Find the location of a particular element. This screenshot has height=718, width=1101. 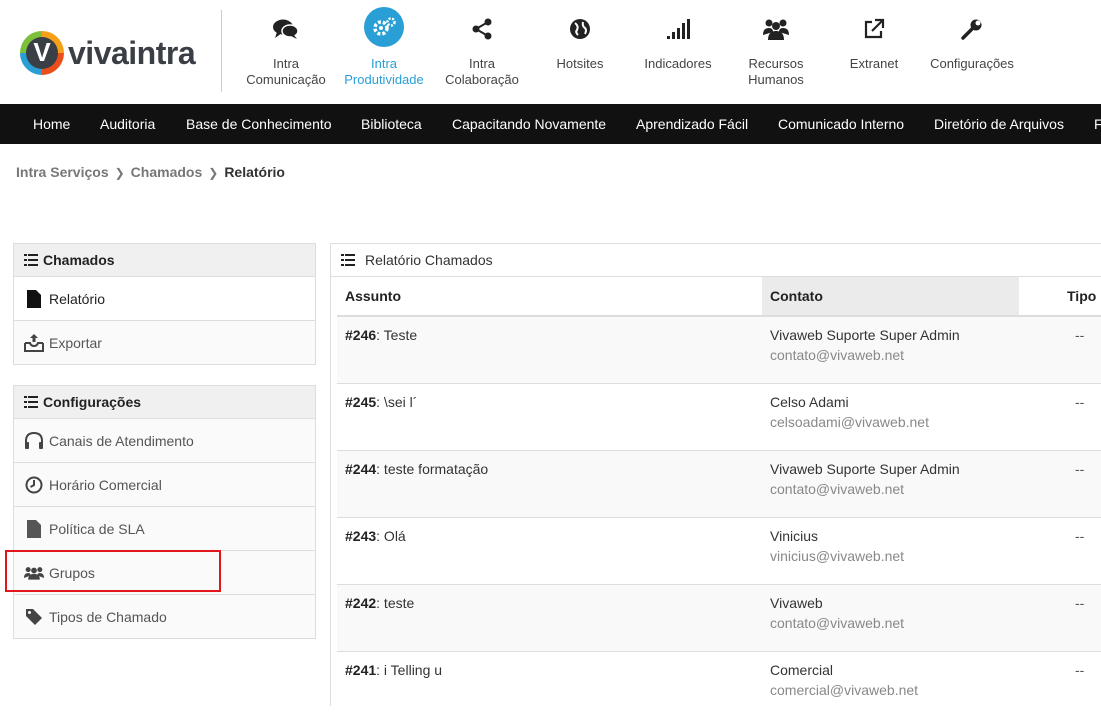

ticket-id: #243 is located at coordinates (360, 536).